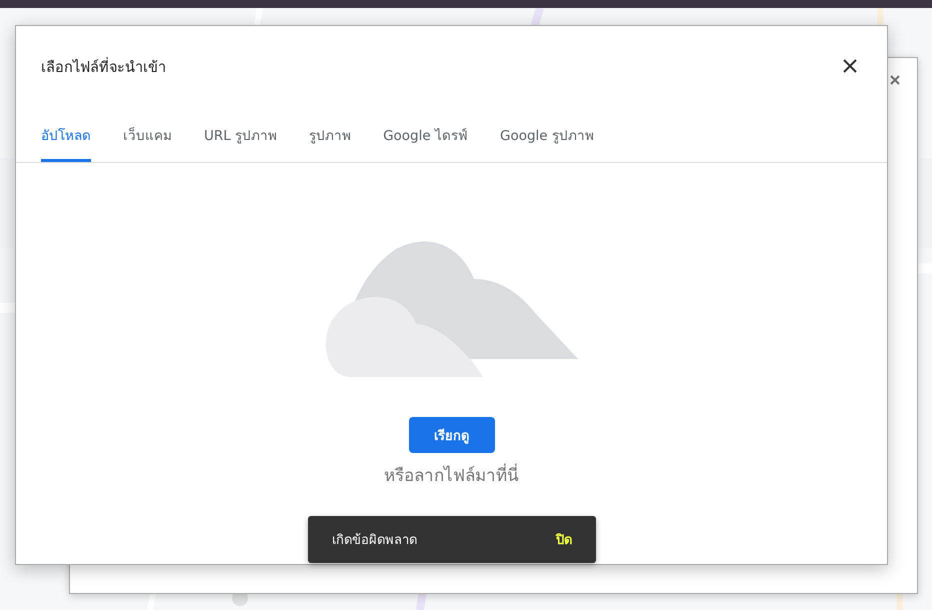 The image size is (932, 610). What do you see at coordinates (547, 140) in the screenshot?
I see `tab: Google รูปภาพ` at bounding box center [547, 140].